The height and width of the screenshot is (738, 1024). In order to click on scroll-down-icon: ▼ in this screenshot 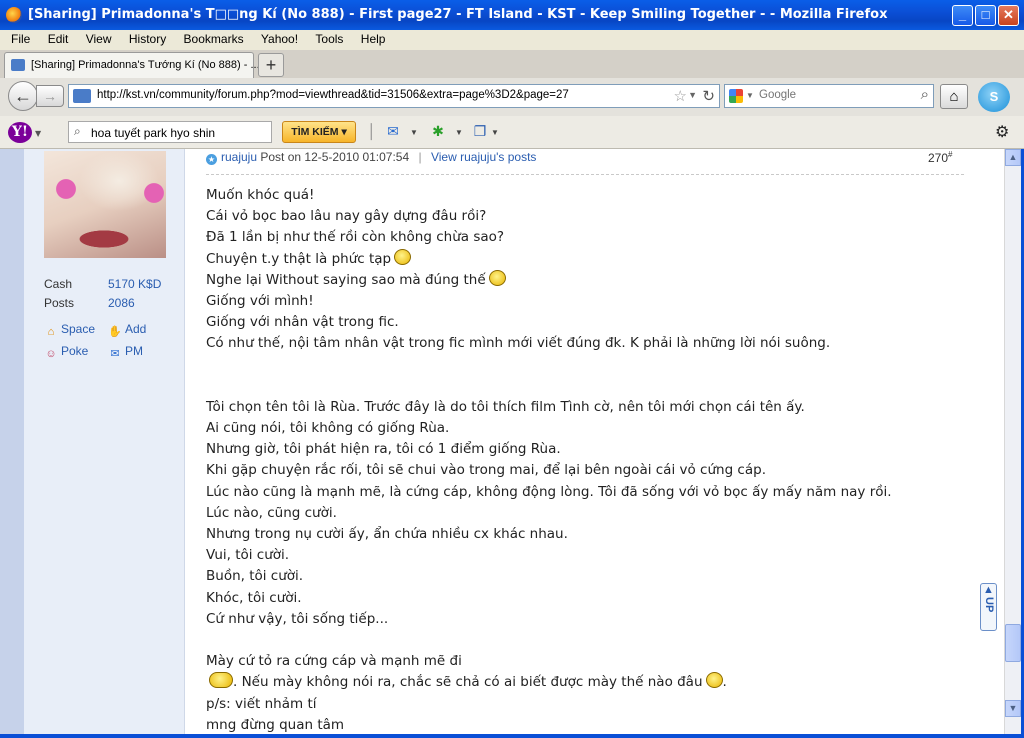, I will do `click(1013, 708)`.